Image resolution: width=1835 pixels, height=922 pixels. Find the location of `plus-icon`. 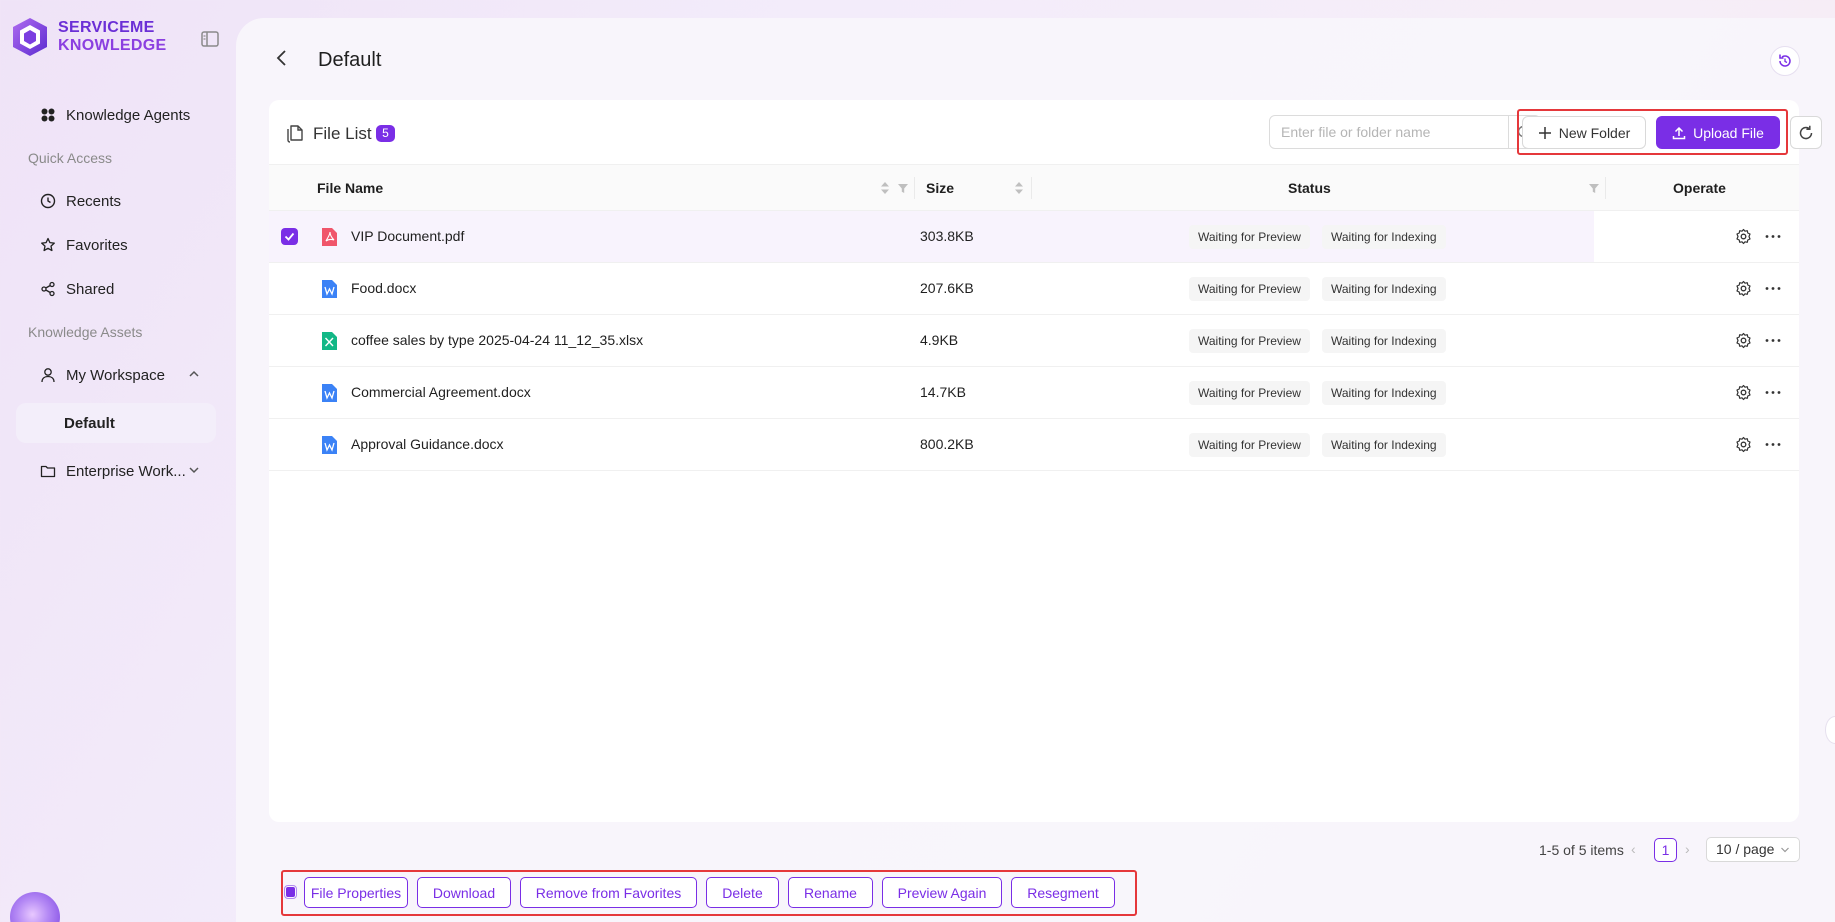

plus-icon is located at coordinates (1544, 132).